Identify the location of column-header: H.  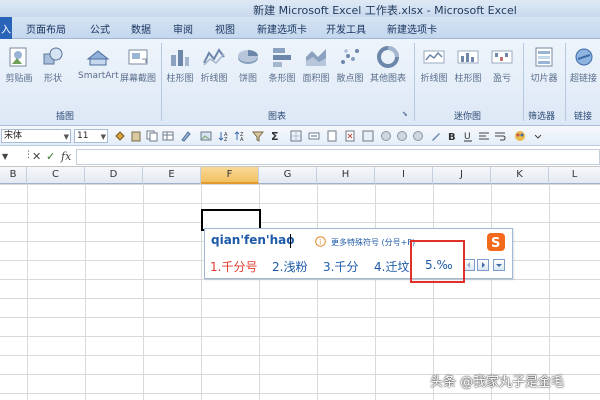
(346, 175).